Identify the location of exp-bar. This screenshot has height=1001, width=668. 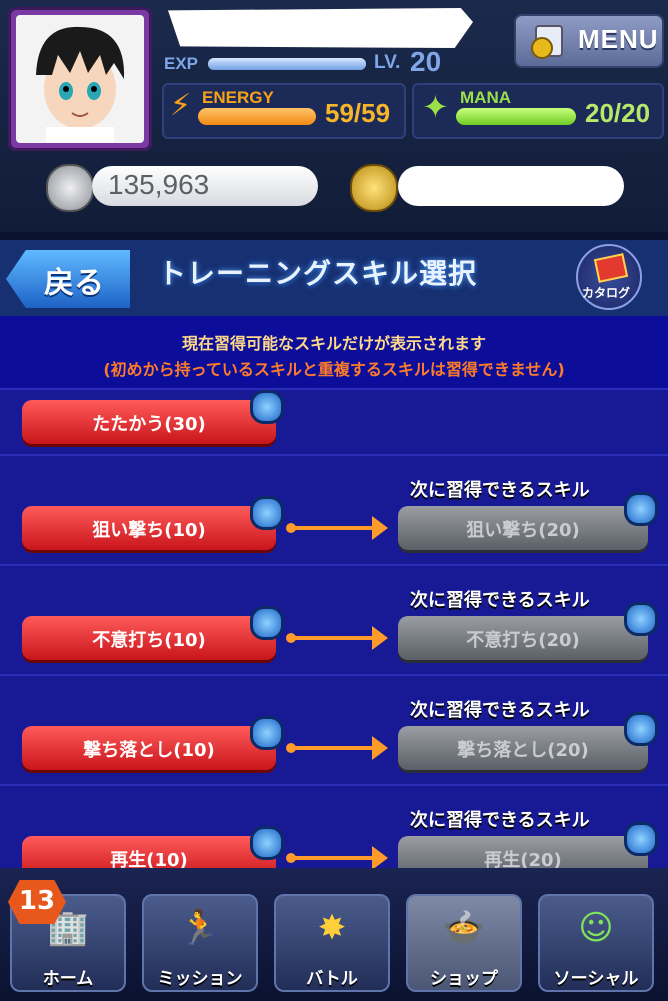
(287, 64).